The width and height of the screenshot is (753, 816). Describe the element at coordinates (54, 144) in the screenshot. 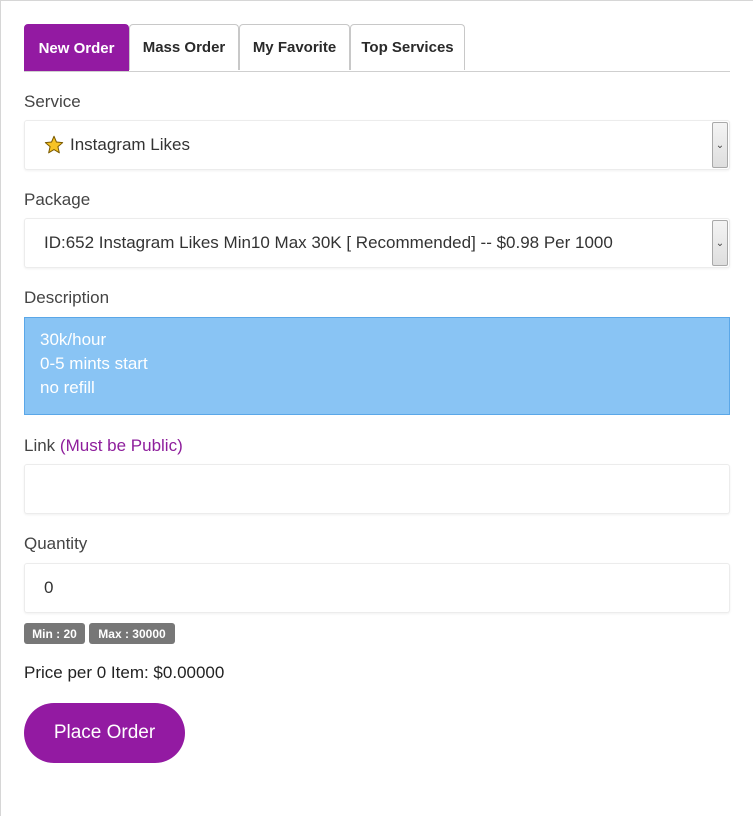

I see `star-icon` at that location.